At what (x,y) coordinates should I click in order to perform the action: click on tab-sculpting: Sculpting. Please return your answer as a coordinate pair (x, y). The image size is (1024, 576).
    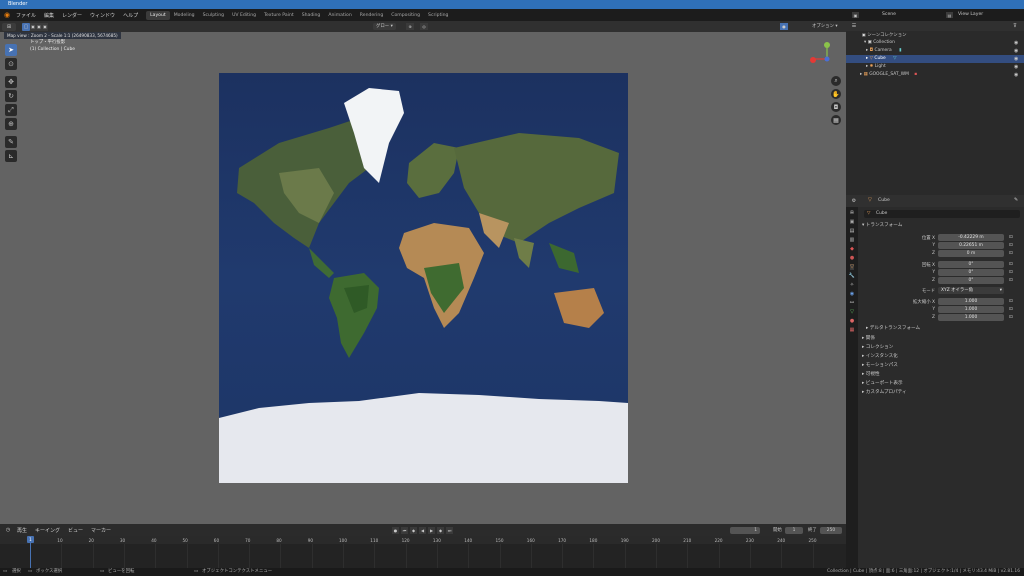
    Looking at the image, I should click on (213, 15).